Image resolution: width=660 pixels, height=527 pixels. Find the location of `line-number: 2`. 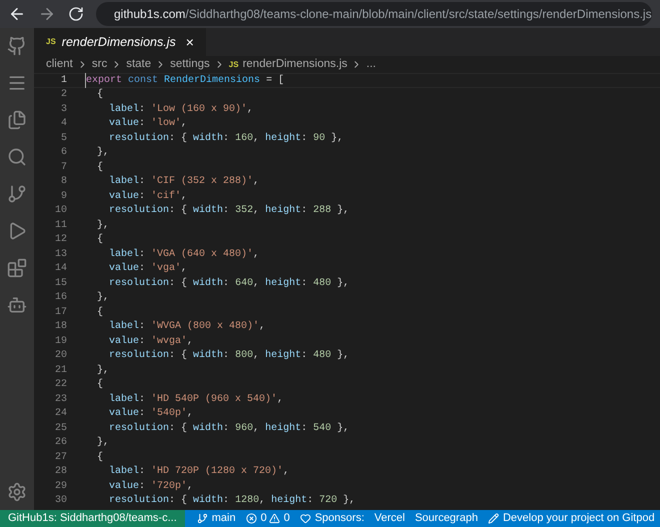

line-number: 2 is located at coordinates (63, 95).